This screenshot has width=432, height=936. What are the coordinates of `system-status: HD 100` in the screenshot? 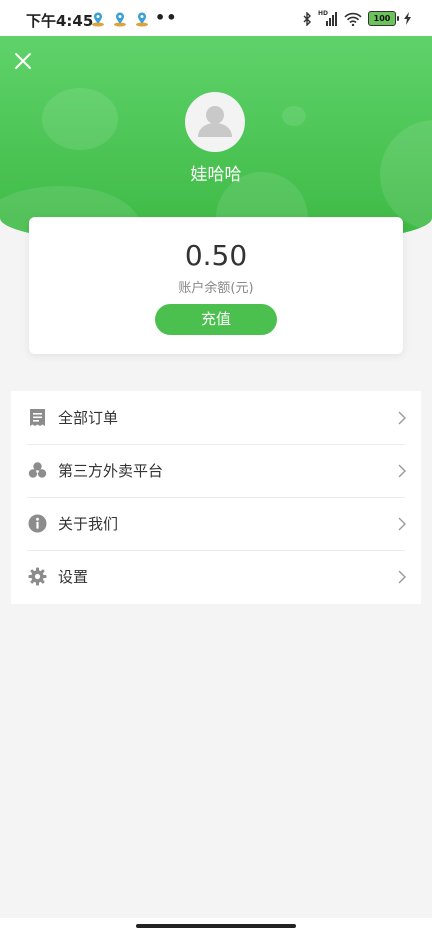 It's located at (357, 18).